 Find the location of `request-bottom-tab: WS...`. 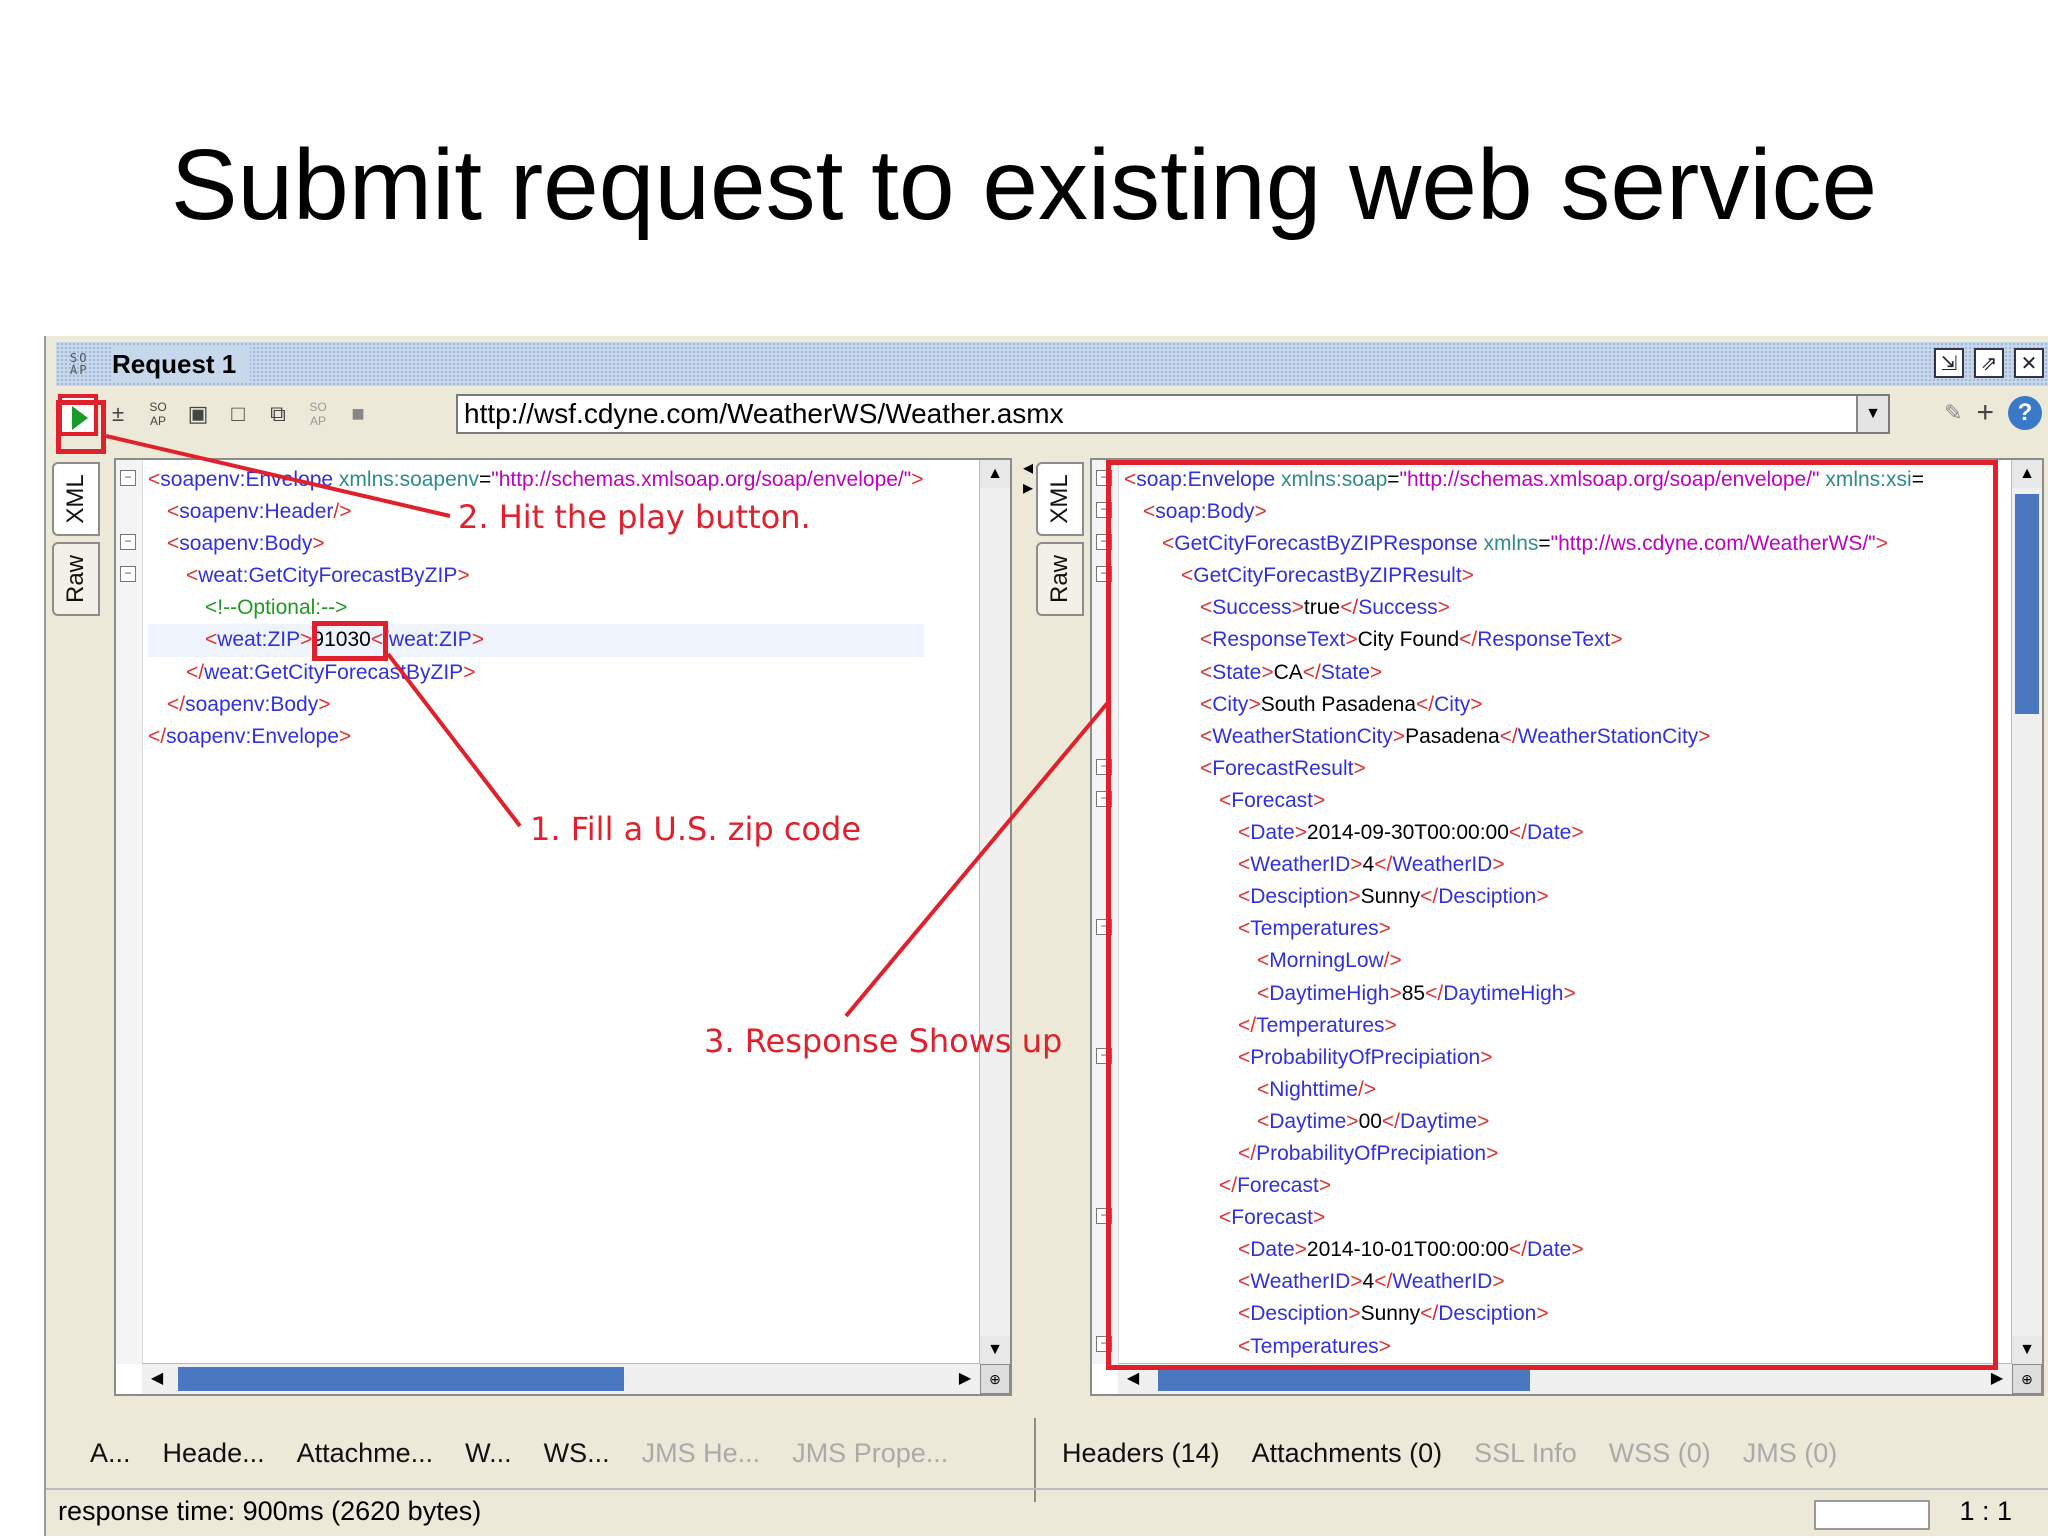

request-bottom-tab: WS... is located at coordinates (577, 1453).